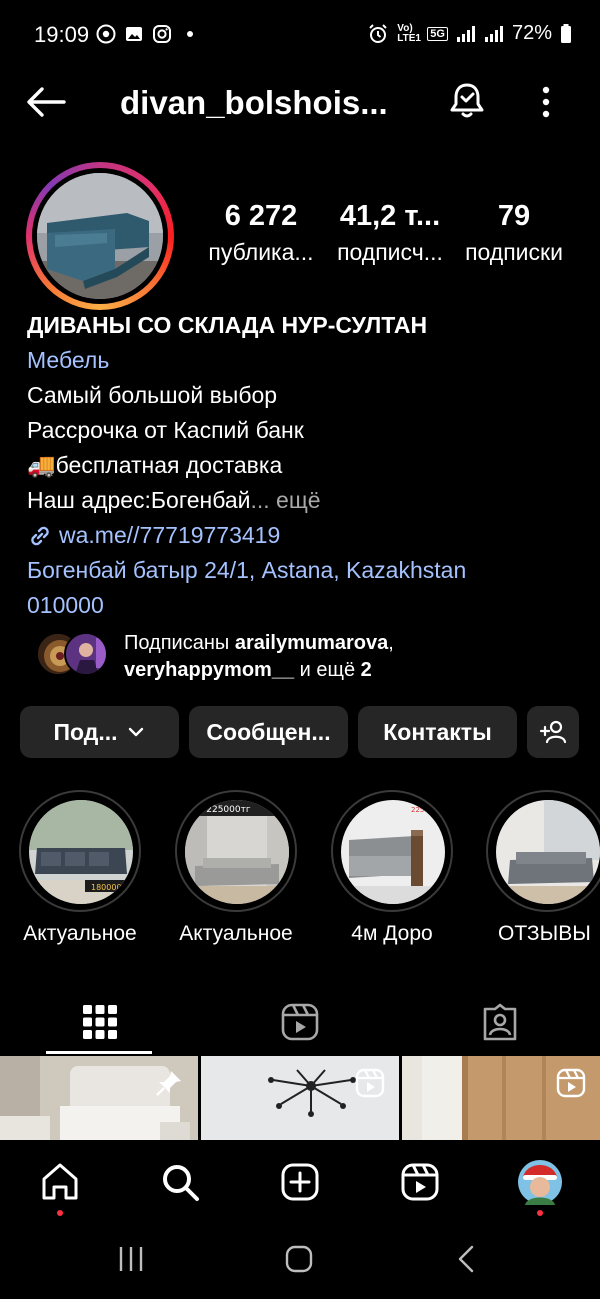 Image resolution: width=600 pixels, height=1299 pixels. I want to click on bio-more-link: ... ещё, so click(285, 500).